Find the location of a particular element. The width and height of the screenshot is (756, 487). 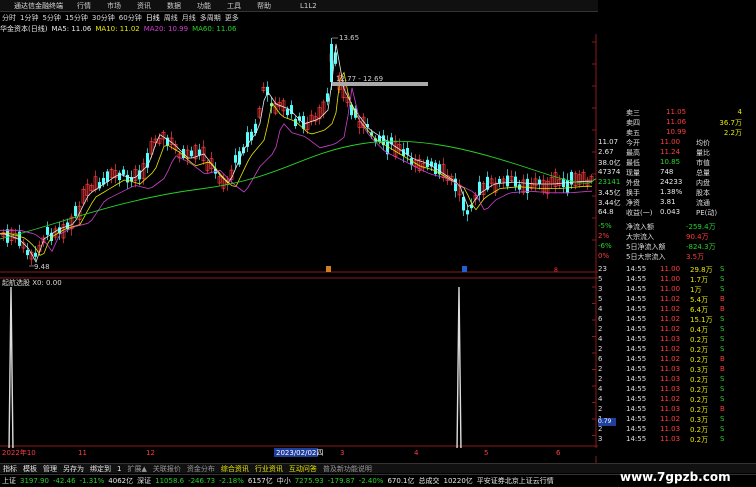

period-30min: 30分钟 is located at coordinates (103, 18).